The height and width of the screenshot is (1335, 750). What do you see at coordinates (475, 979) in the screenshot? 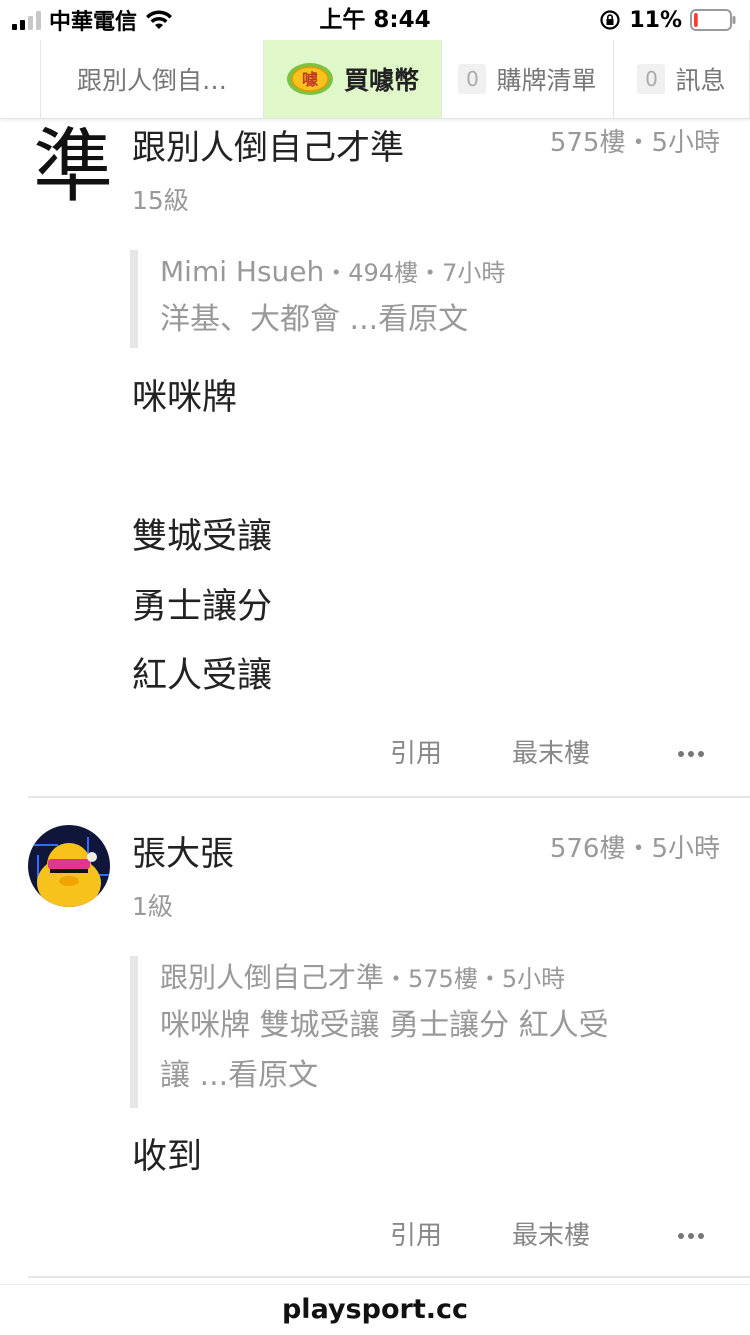
I see `quote-meta: ・575樓・5小時` at bounding box center [475, 979].